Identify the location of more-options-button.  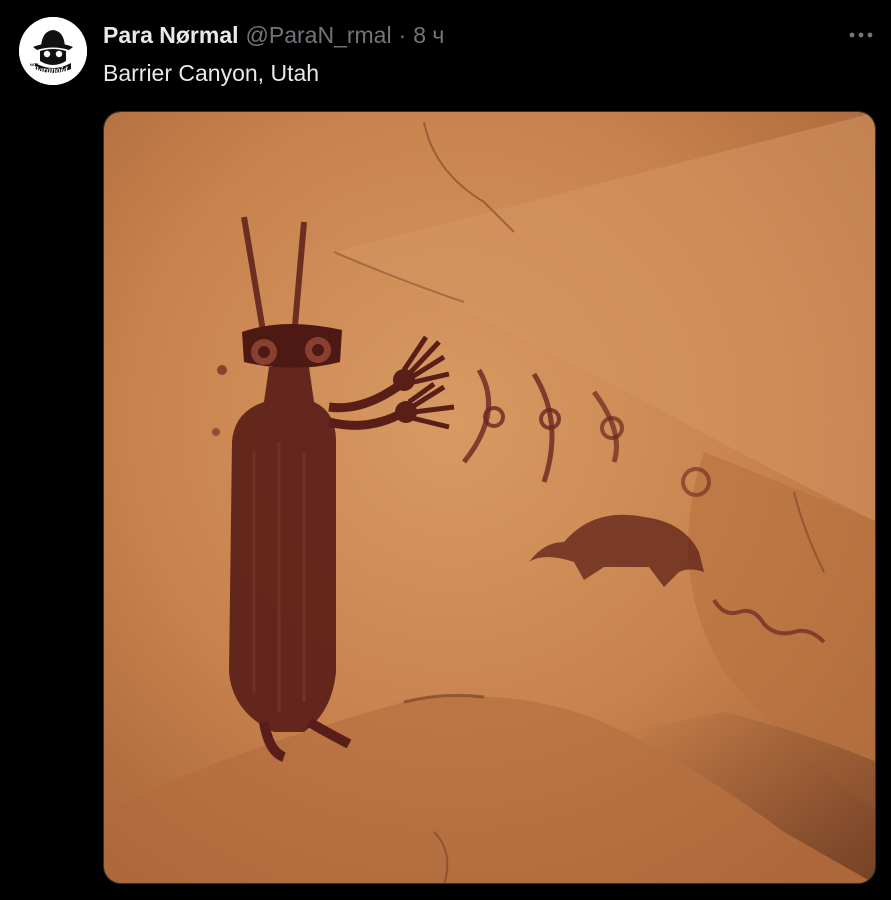
(861, 35).